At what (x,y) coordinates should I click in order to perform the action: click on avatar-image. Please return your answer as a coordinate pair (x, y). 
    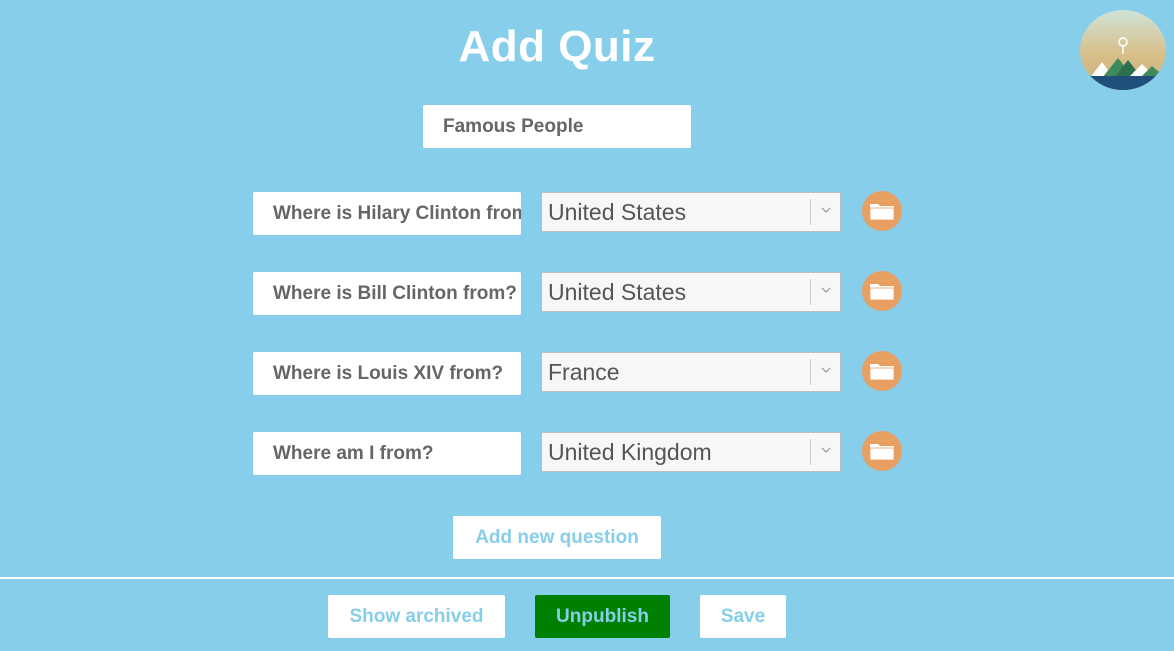
    Looking at the image, I should click on (1123, 50).